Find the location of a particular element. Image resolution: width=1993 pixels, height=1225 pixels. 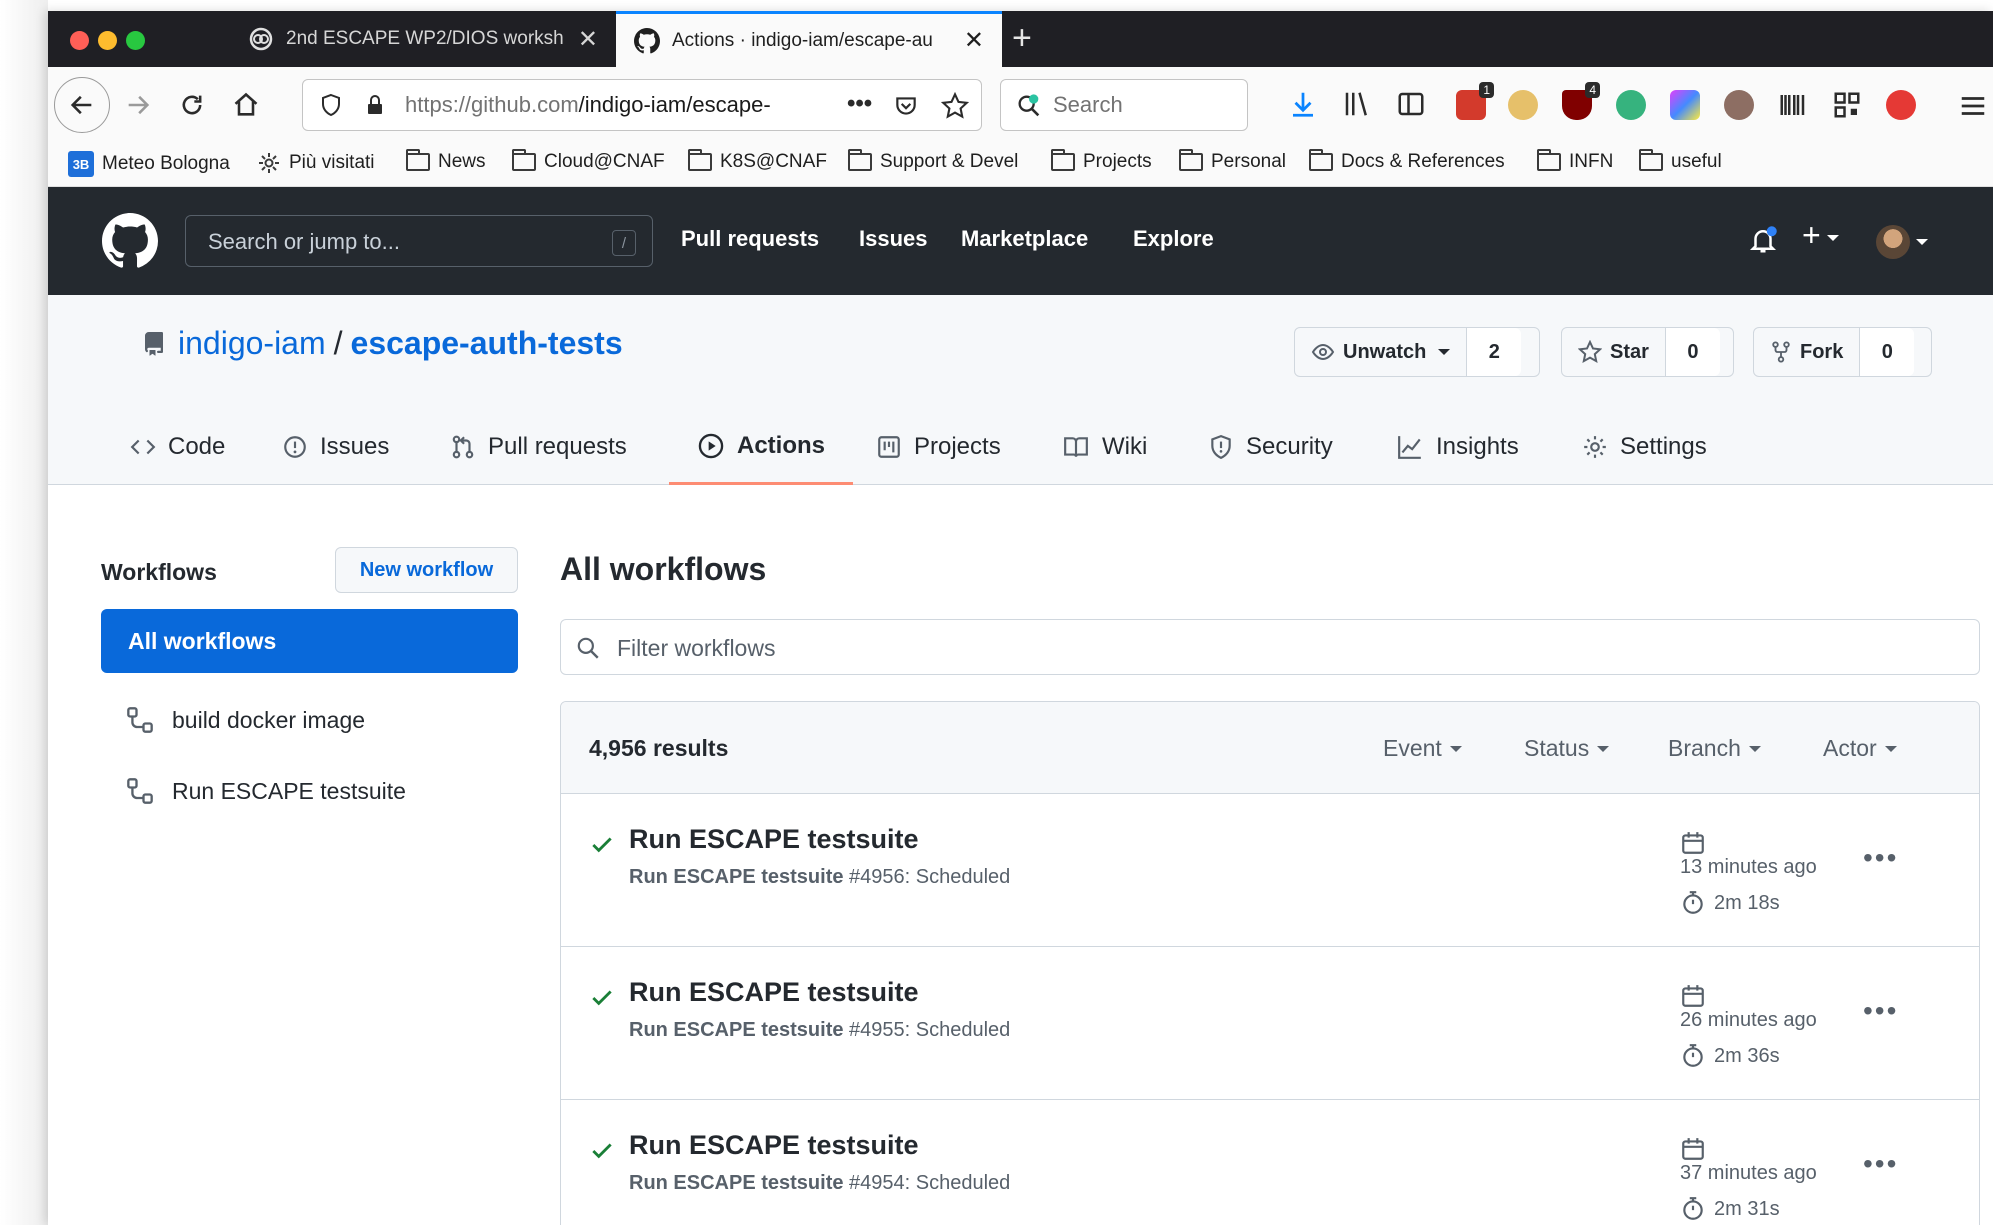

extension-green-circle-icon is located at coordinates (1631, 105).